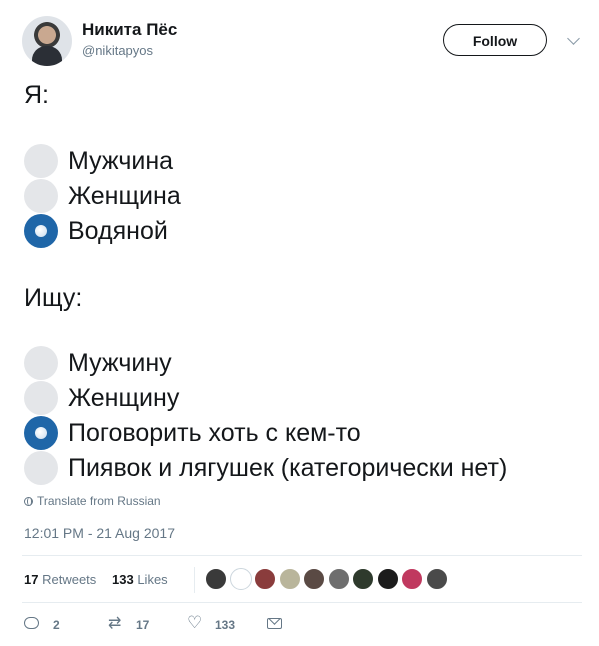 This screenshot has height=646, width=599. I want to click on likes-count: 133, so click(123, 579).